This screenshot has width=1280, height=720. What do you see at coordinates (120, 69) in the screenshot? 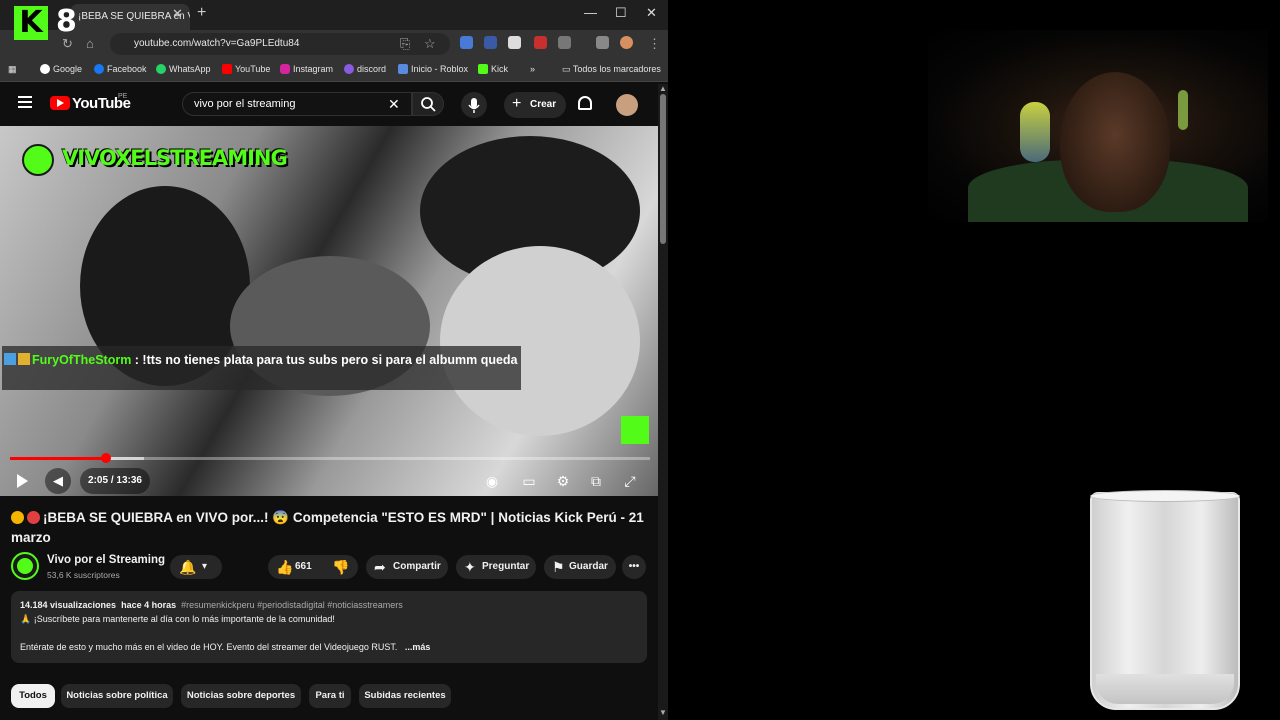
I see `bookmark-facebook: Facebook` at bounding box center [120, 69].